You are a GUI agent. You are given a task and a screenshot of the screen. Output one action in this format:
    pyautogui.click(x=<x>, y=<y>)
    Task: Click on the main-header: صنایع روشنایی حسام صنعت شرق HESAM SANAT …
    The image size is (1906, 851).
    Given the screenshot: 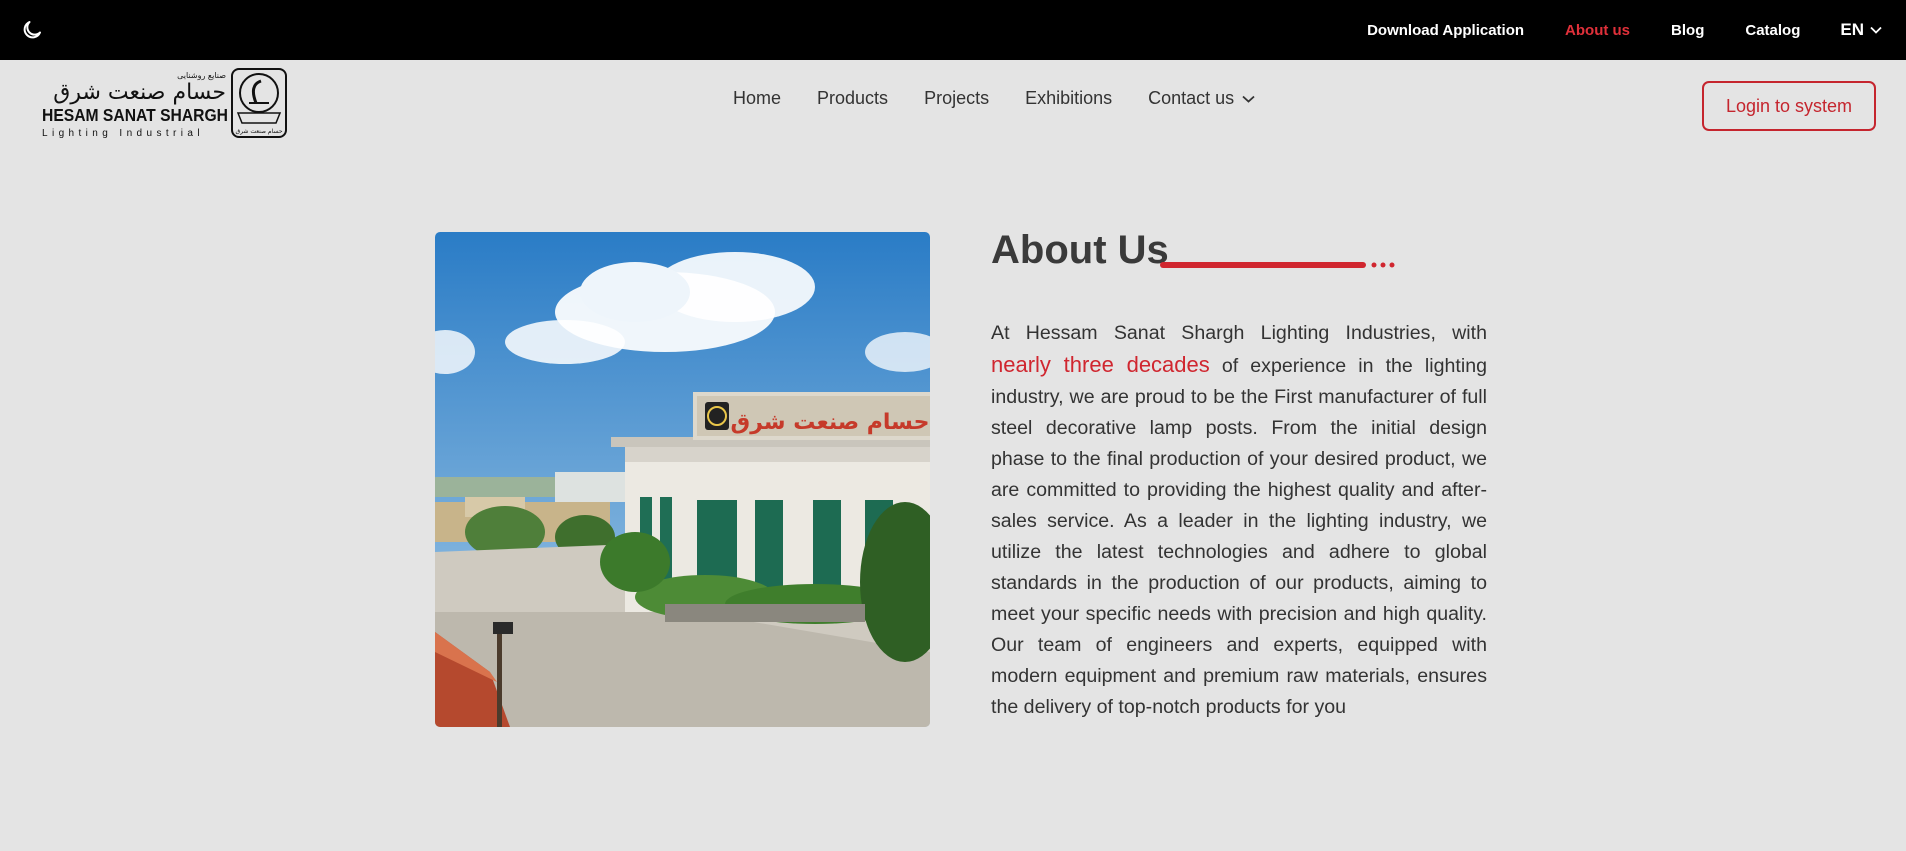 What is the action you would take?
    pyautogui.click(x=953, y=105)
    